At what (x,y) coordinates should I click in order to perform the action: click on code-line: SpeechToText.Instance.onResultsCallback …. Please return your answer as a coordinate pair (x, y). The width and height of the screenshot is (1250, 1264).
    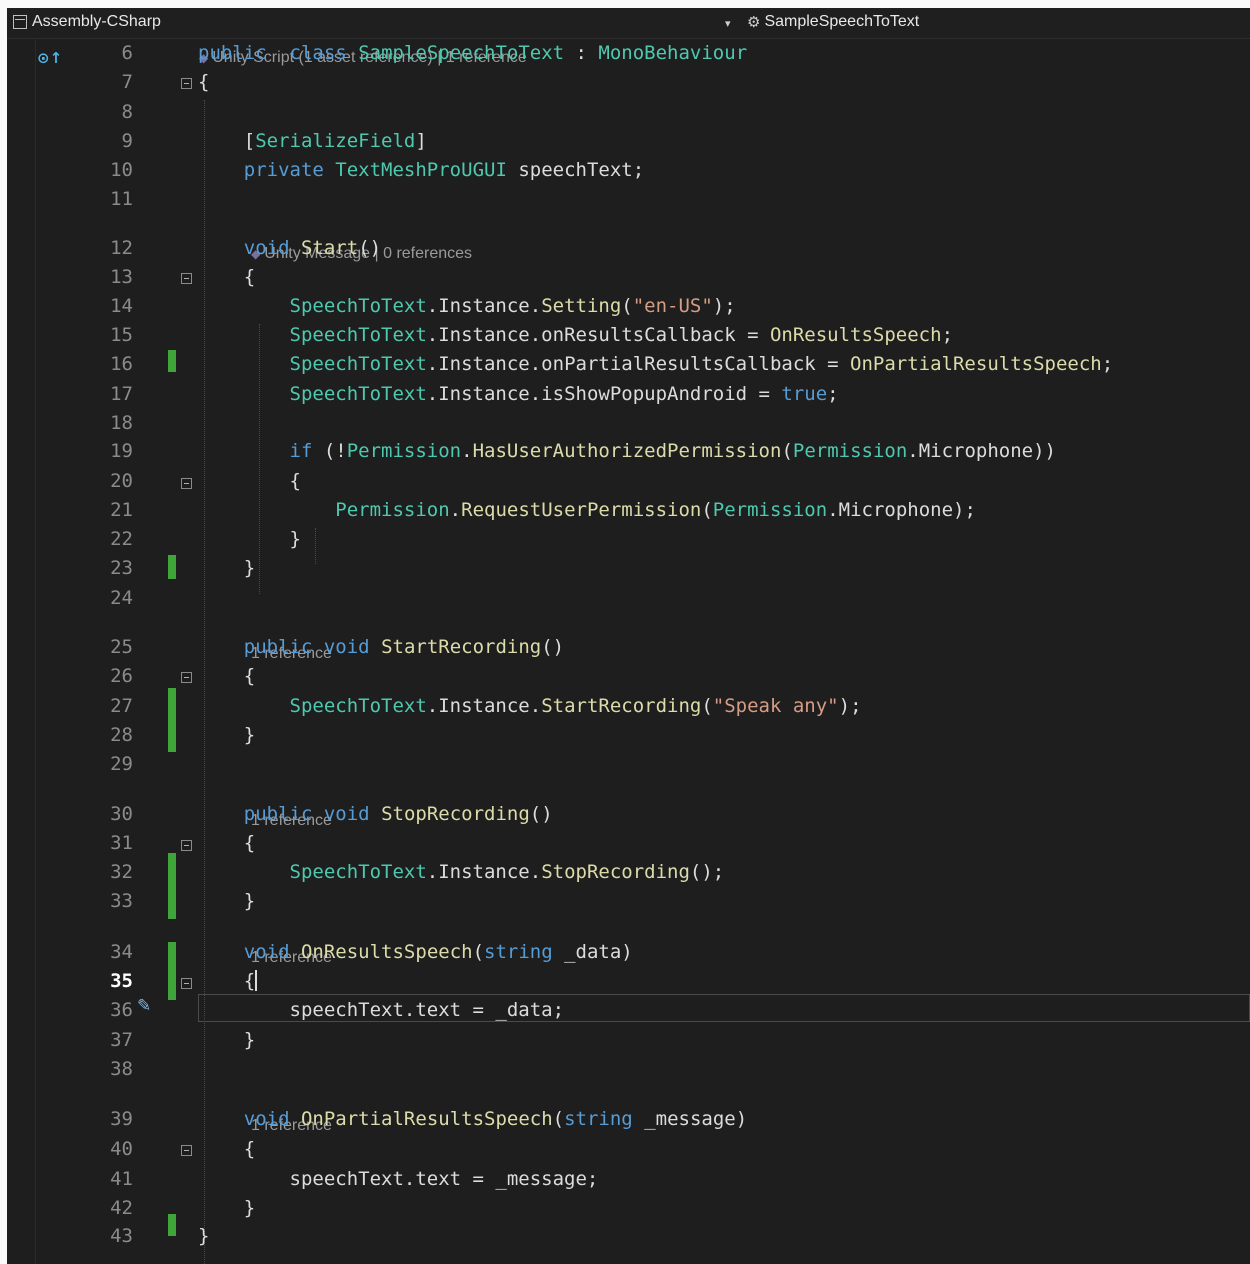
    Looking at the image, I should click on (576, 335).